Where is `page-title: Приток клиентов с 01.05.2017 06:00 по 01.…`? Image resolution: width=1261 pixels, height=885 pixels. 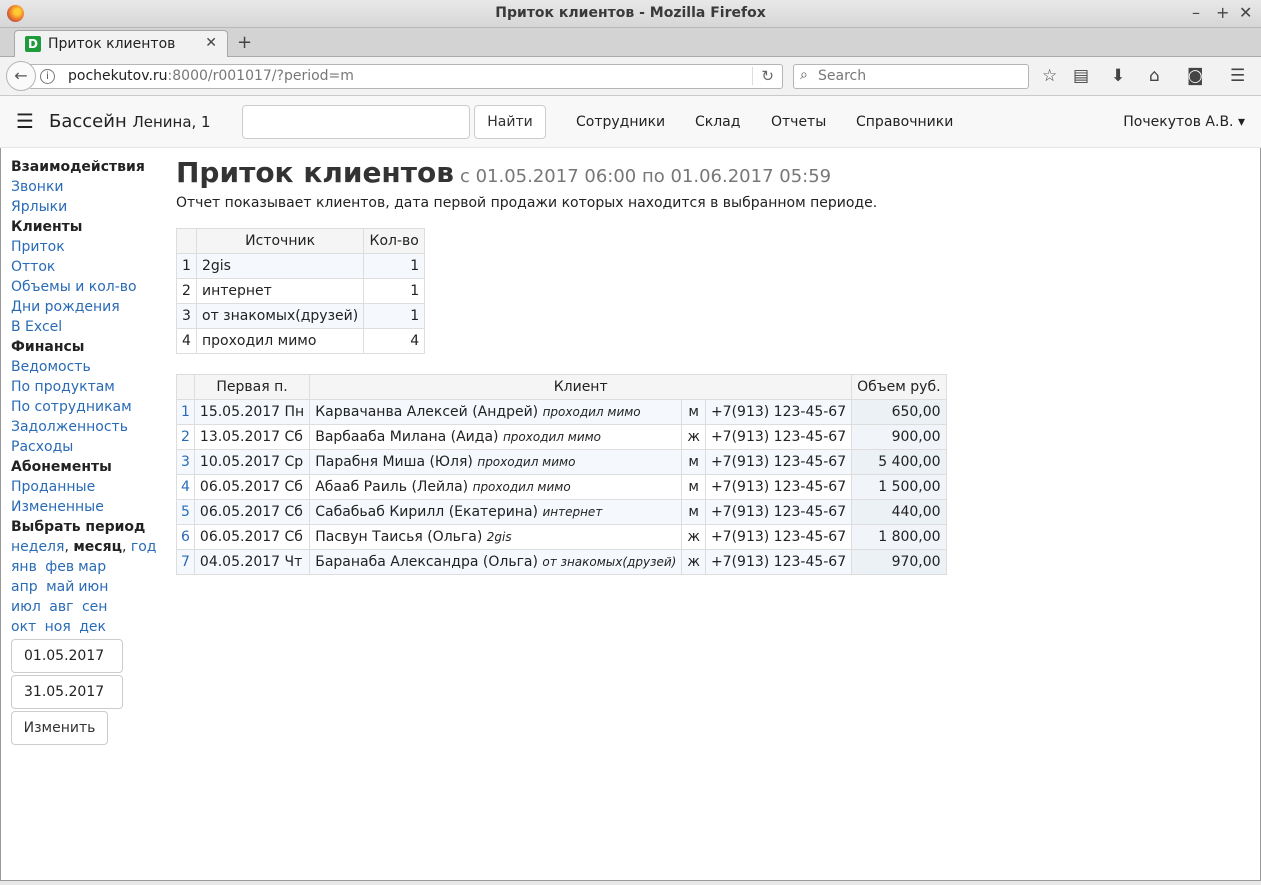
page-title: Приток клиентов с 01.05.2017 06:00 по 01.… is located at coordinates (526, 173).